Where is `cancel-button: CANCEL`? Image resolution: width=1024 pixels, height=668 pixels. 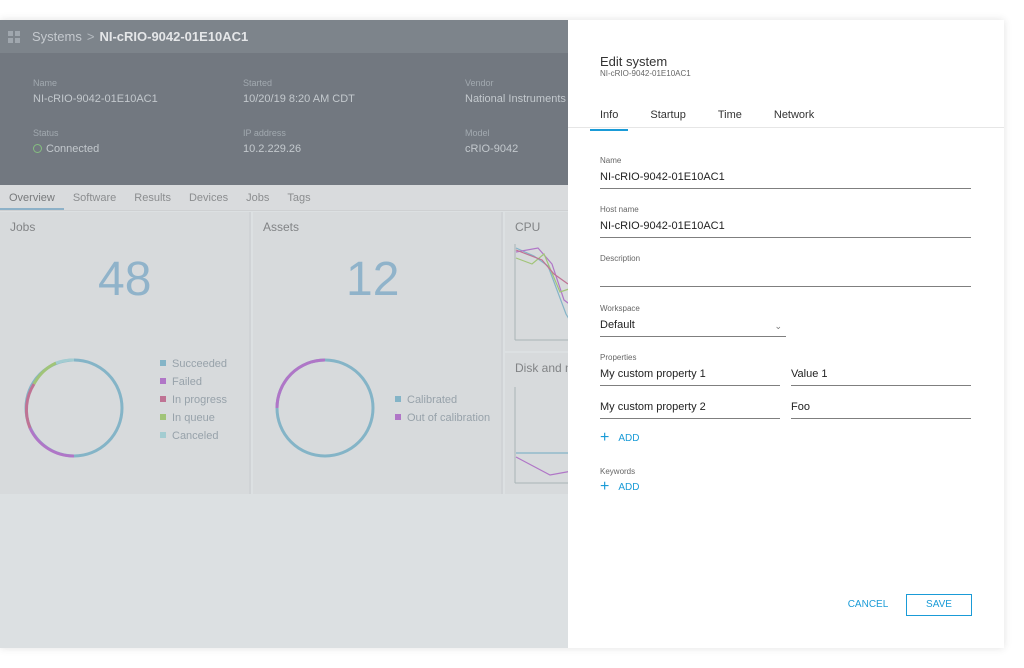 cancel-button: CANCEL is located at coordinates (868, 605).